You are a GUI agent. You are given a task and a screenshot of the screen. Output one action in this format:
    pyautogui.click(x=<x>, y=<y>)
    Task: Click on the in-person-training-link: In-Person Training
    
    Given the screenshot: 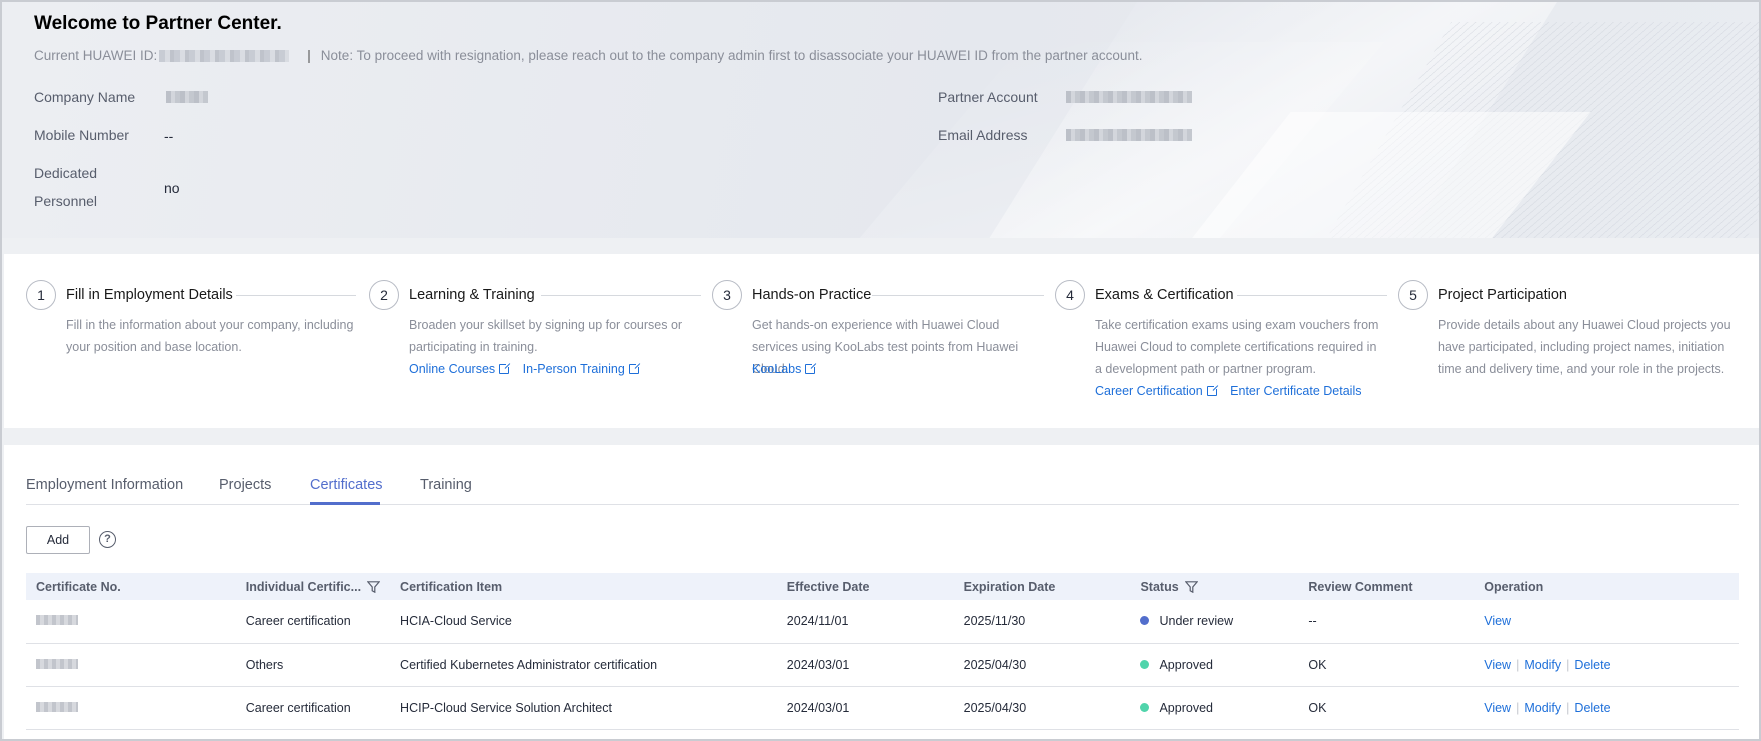 What is the action you would take?
    pyautogui.click(x=582, y=369)
    